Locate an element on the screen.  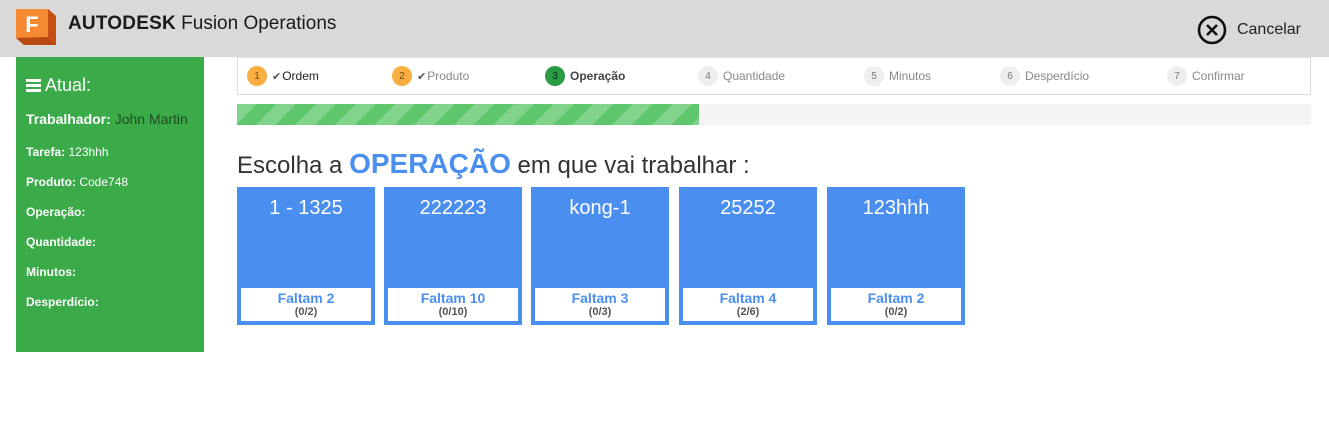
operation-status: Faltam 10 (0/10) is located at coordinates (453, 304).